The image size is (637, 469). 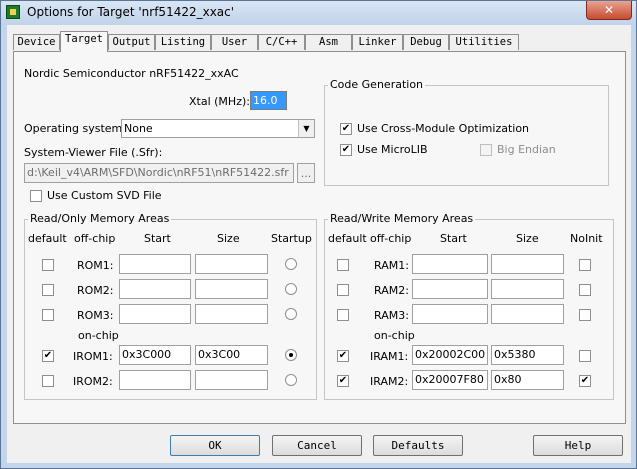 What do you see at coordinates (218, 128) in the screenshot?
I see `os-select: None ▼` at bounding box center [218, 128].